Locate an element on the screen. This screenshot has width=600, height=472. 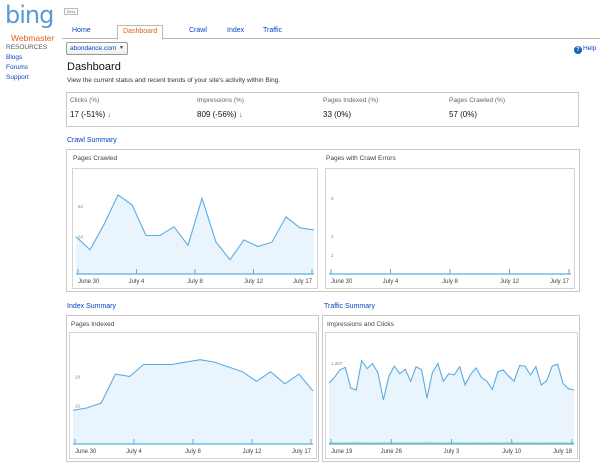
help-link: ? Help is located at coordinates (585, 49).